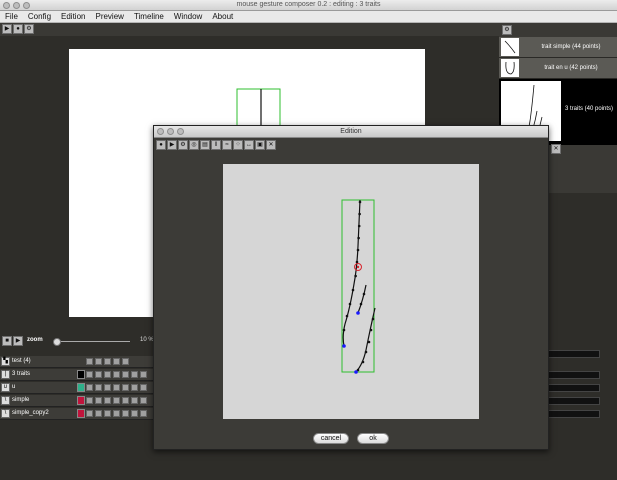 The width and height of the screenshot is (617, 480). Describe the element at coordinates (258, 109) in the screenshot. I see `bounding-box` at that location.